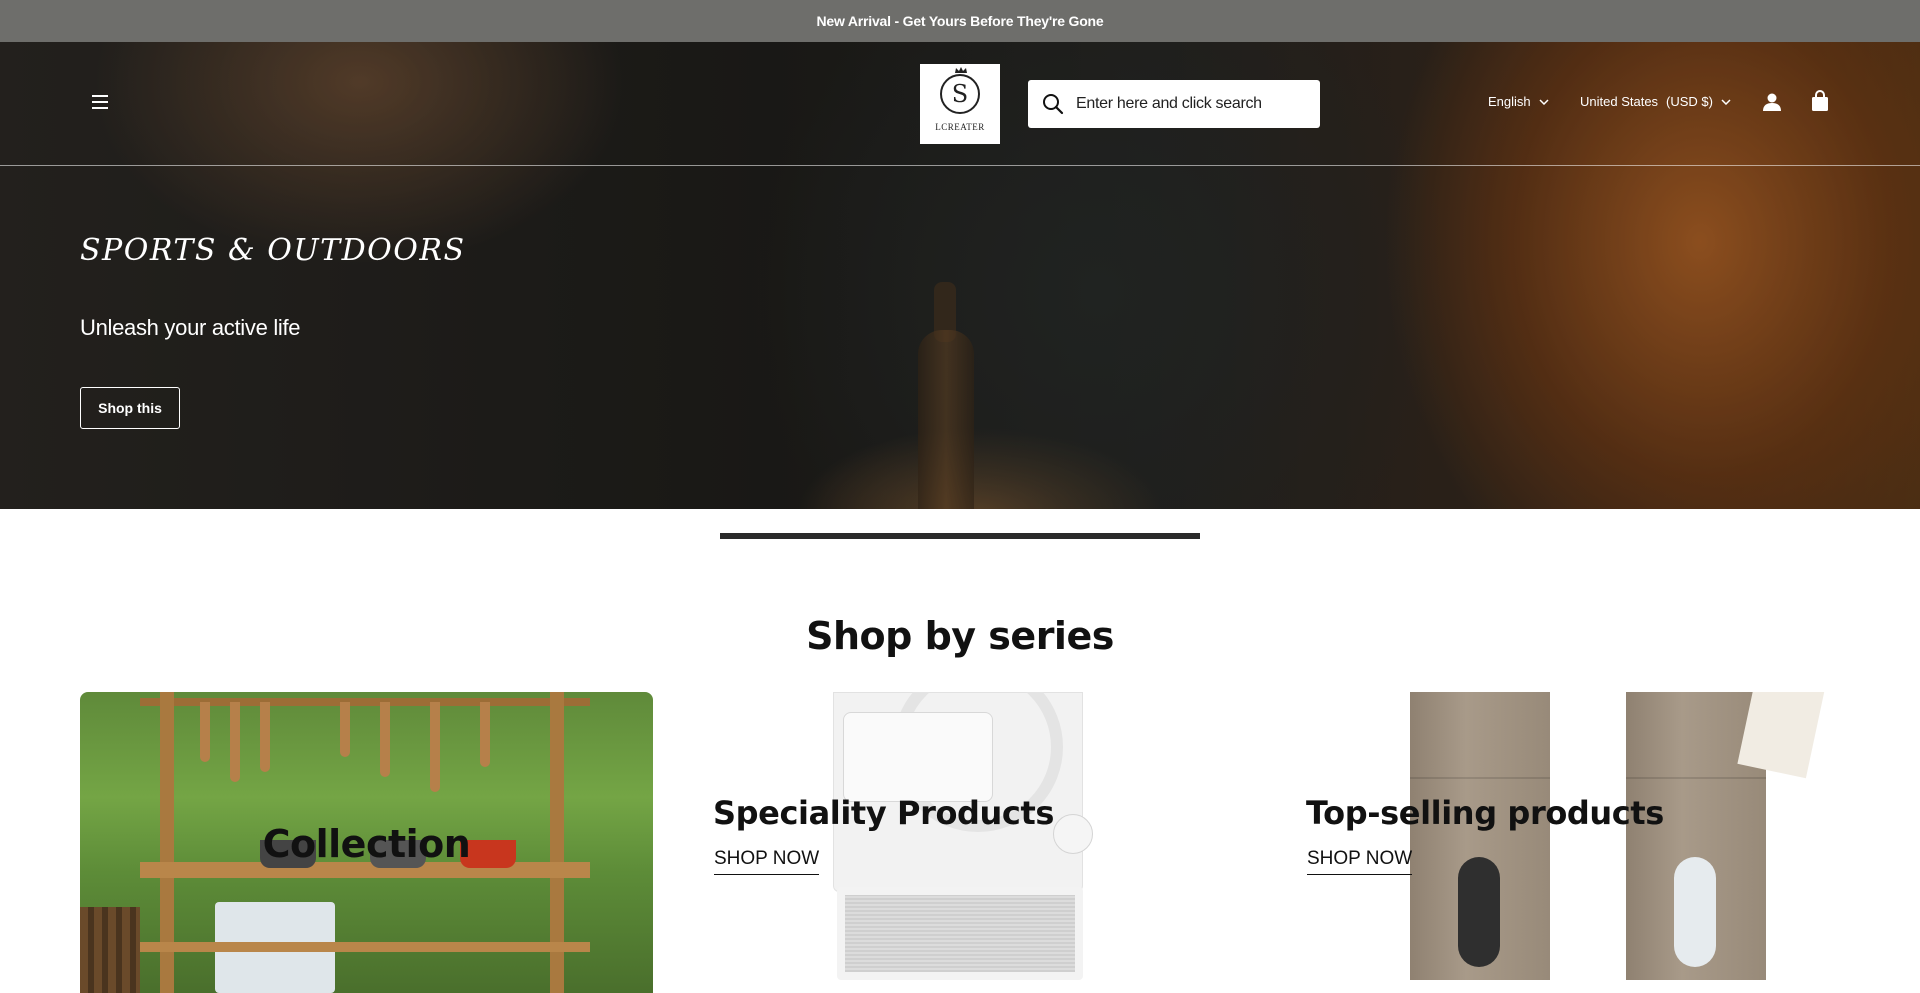 Image resolution: width=1920 pixels, height=993 pixels. Describe the element at coordinates (960, 636) in the screenshot. I see `section-title: Shop by series` at that location.